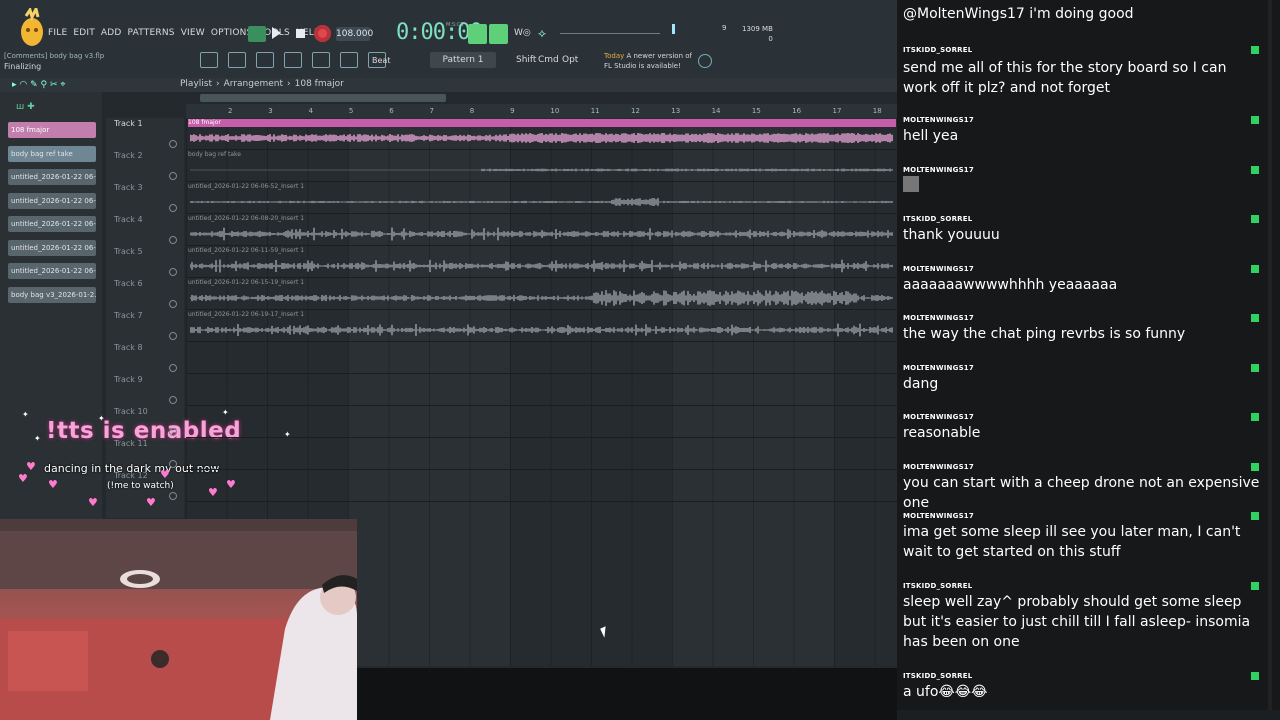 This screenshot has height=720, width=1280. What do you see at coordinates (293, 60) in the screenshot?
I see `piano-roll-icon` at bounding box center [293, 60].